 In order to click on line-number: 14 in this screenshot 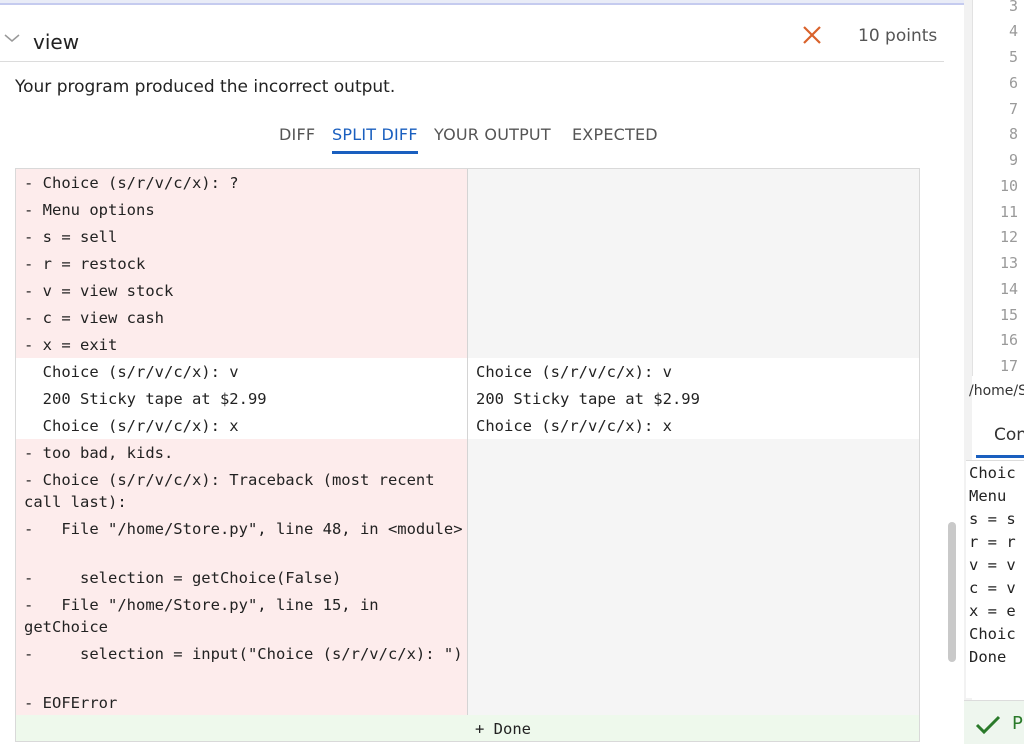, I will do `click(1008, 289)`.